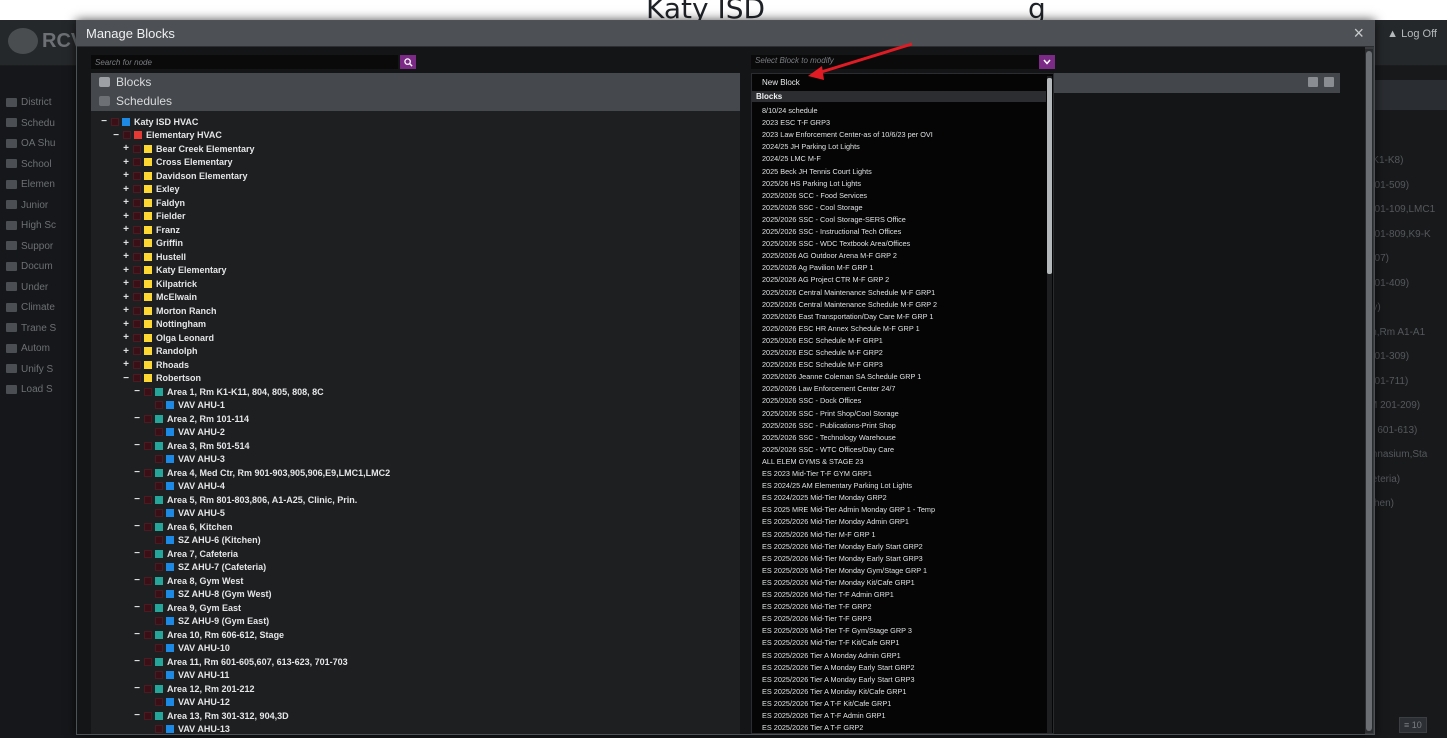  I want to click on block-option: 2025/2026 SSC - Dock Offices, so click(811, 401).